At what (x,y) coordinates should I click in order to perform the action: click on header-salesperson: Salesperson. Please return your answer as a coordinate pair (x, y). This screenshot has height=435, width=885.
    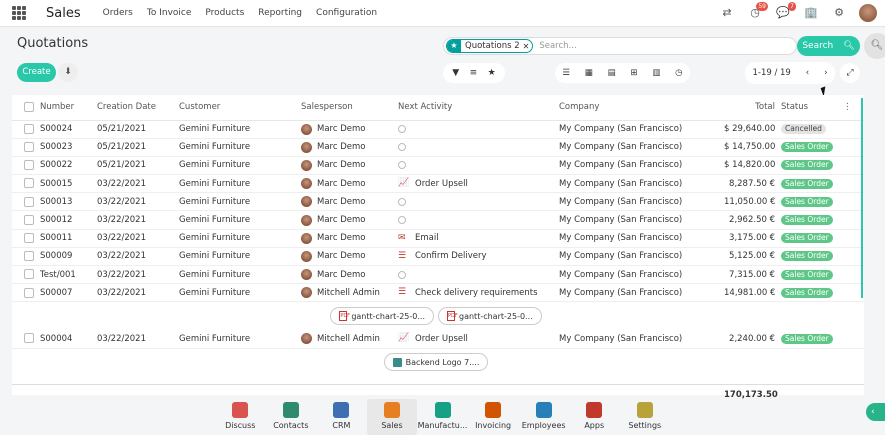
    Looking at the image, I should click on (349, 108).